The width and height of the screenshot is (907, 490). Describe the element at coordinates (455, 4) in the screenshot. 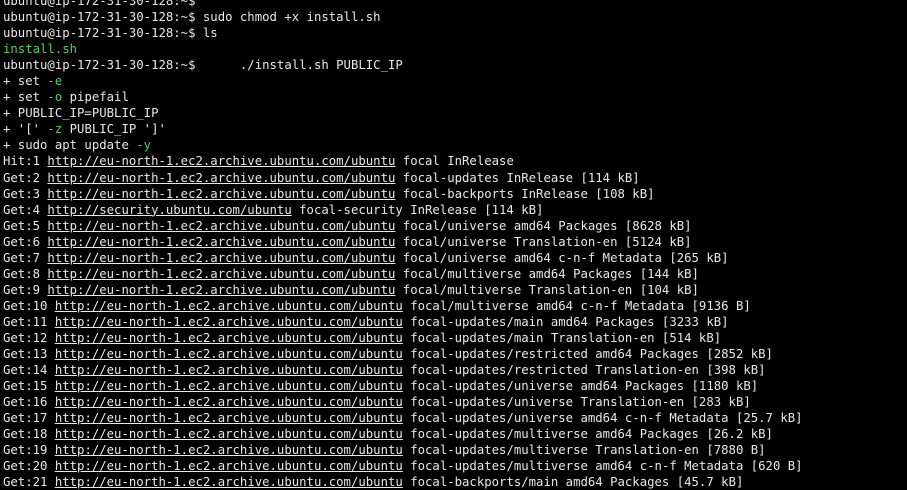

I see `terminal-line: ubuntu@ip-172-31-30-128:~$` at that location.